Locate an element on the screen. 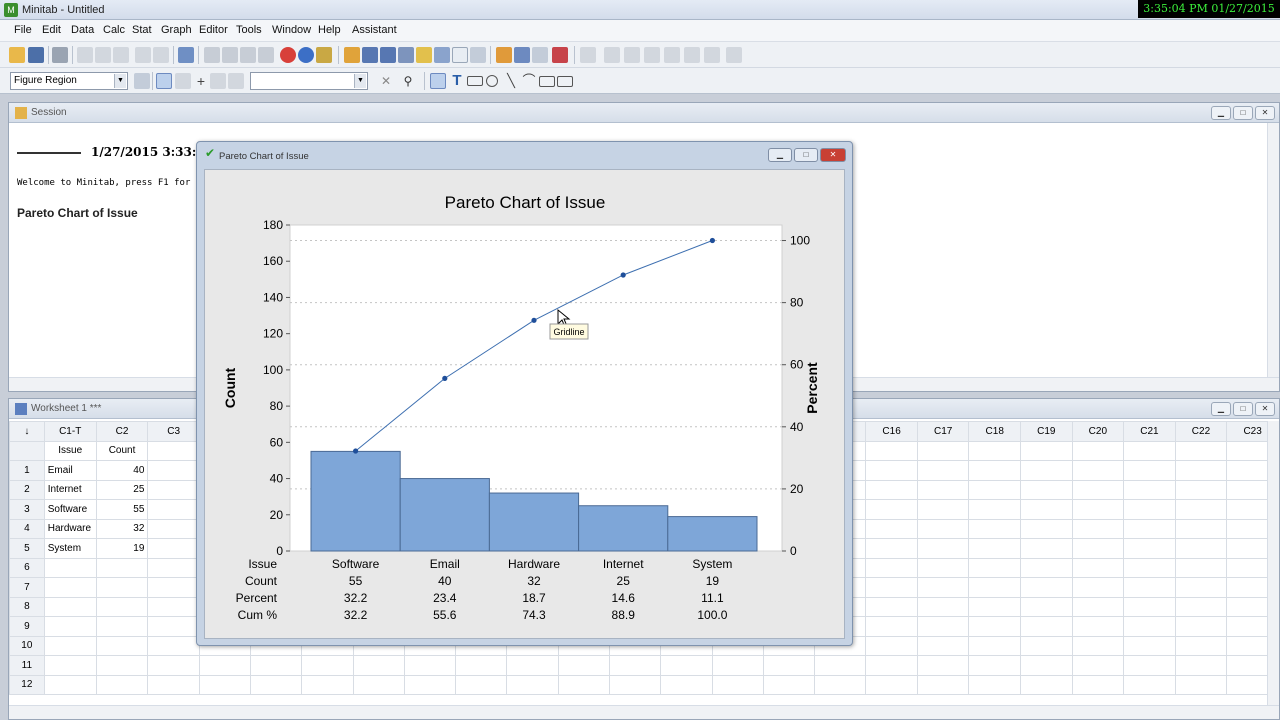 This screenshot has width=1280, height=720. open-icon is located at coordinates (17, 55).